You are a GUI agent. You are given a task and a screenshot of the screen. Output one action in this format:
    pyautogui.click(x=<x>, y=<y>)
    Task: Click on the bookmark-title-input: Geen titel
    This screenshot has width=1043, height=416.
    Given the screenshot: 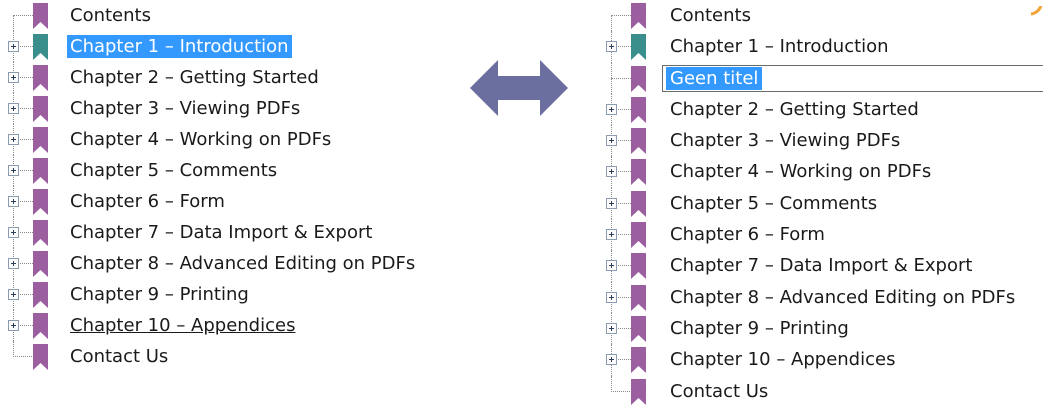 What is the action you would take?
    pyautogui.click(x=852, y=78)
    